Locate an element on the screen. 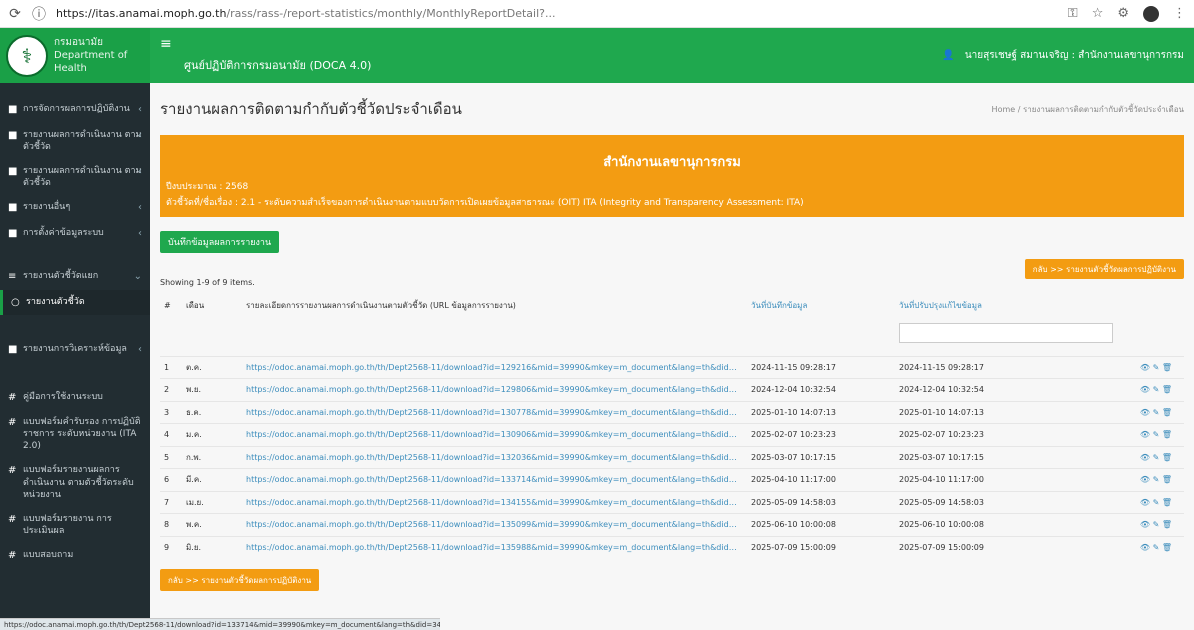 The width and height of the screenshot is (1194, 630). key-icon: ⚿ is located at coordinates (1073, 13).